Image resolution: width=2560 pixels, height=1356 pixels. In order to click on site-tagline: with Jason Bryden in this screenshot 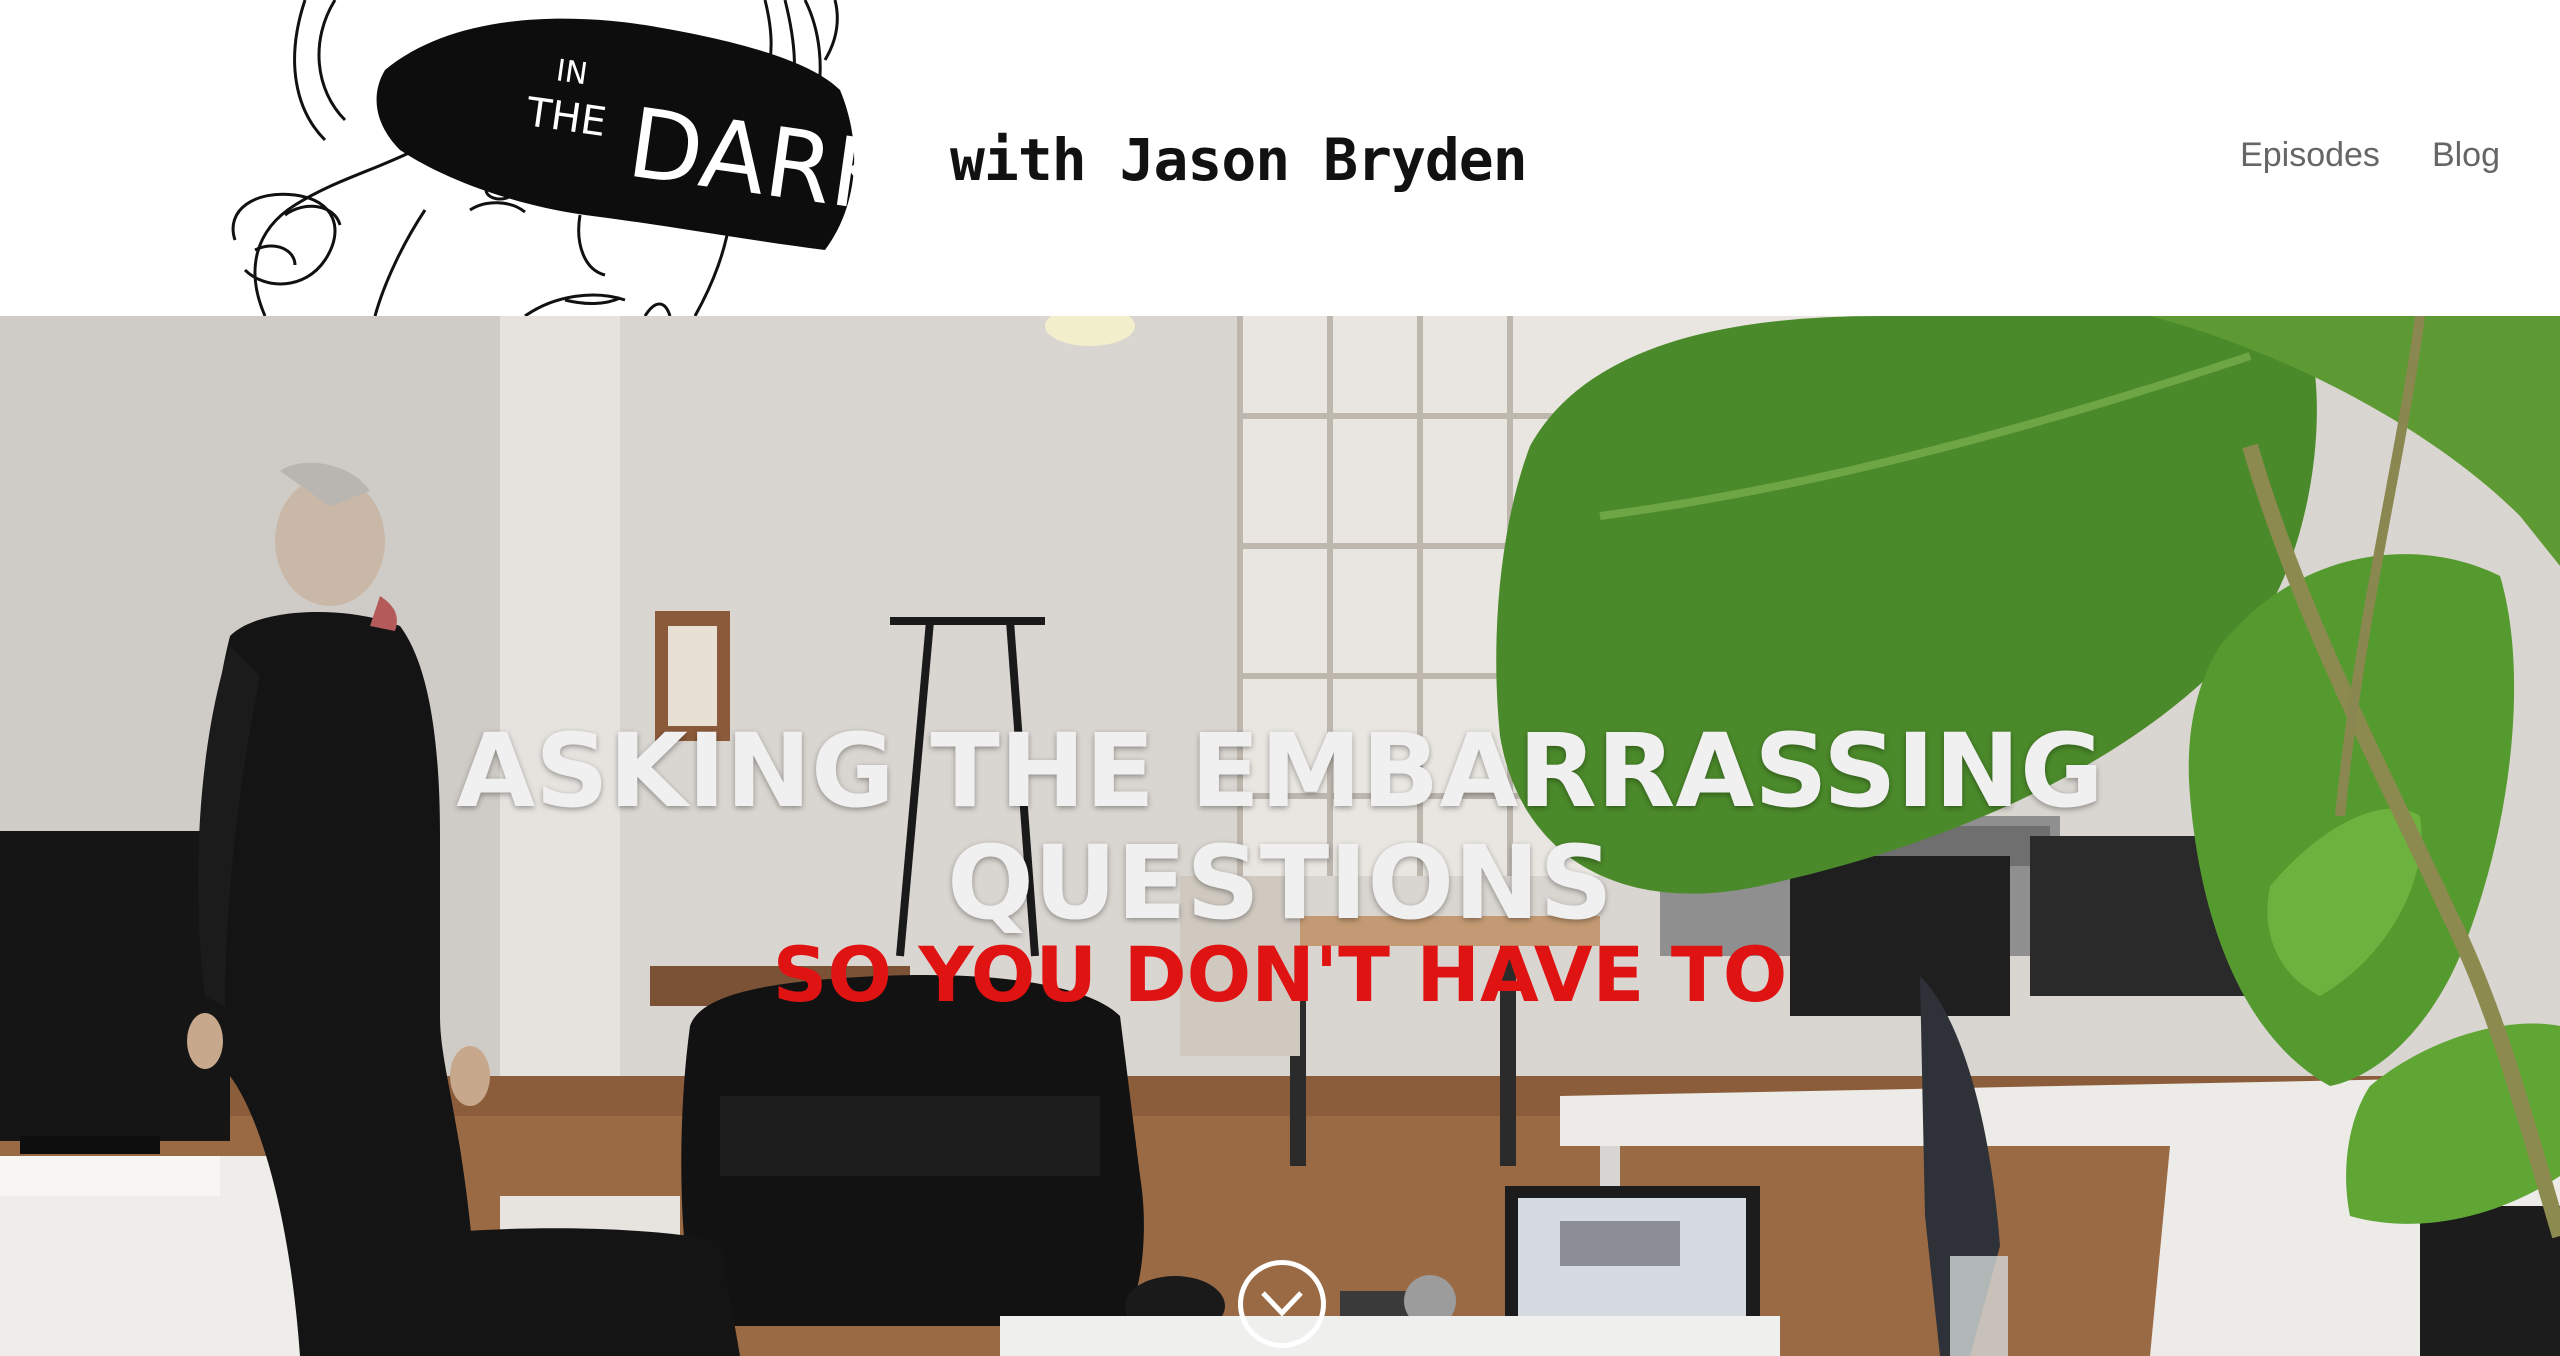, I will do `click(1239, 160)`.